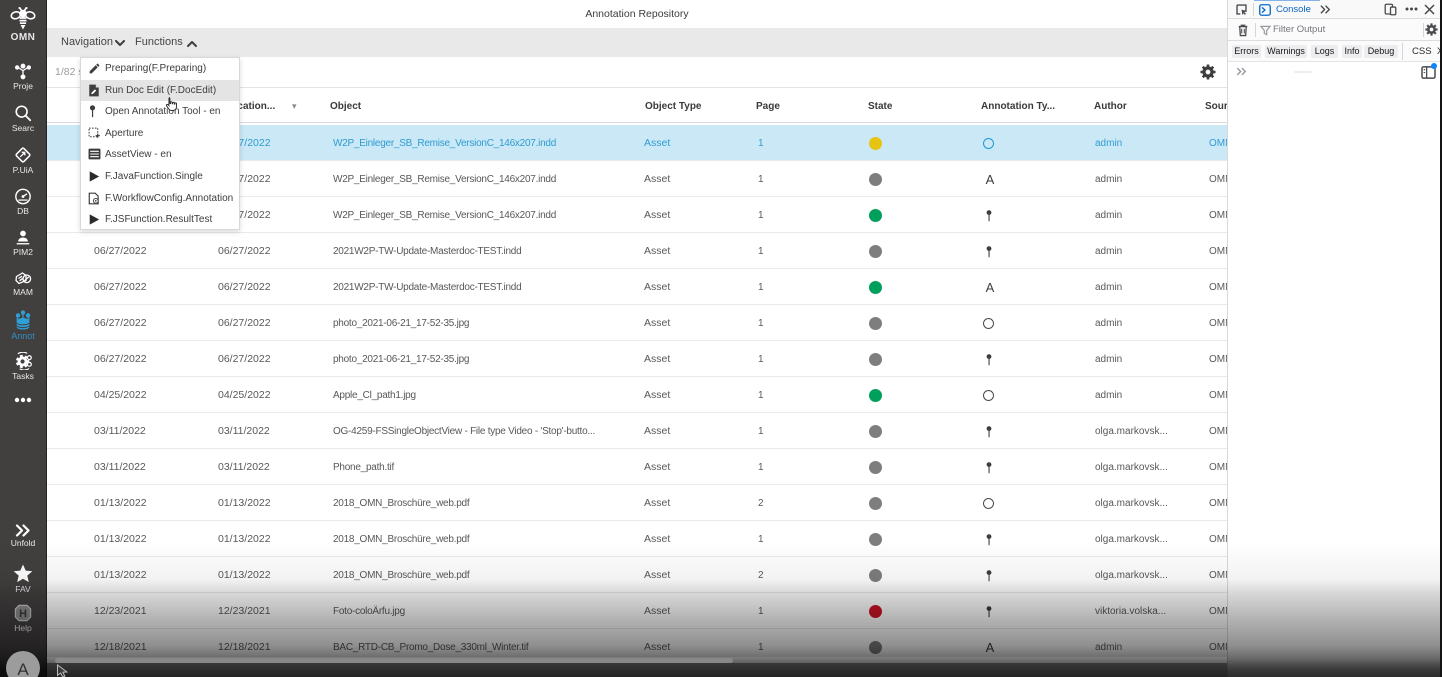 The image size is (1442, 677). Describe the element at coordinates (23, 668) in the screenshot. I see `svg-text: A` at that location.